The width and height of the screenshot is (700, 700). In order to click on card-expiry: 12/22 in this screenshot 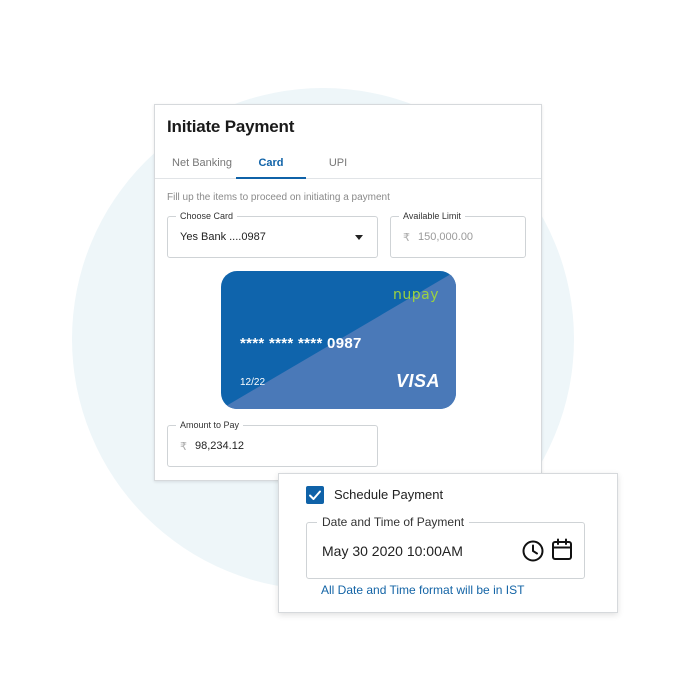, I will do `click(253, 382)`.